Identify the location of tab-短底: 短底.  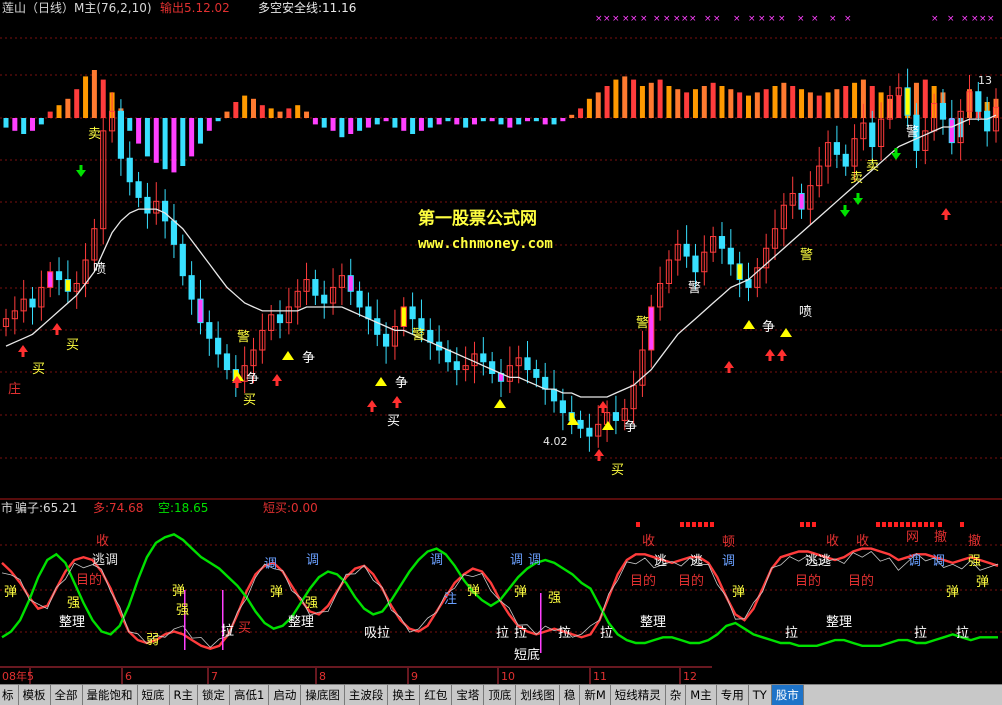
(154, 695).